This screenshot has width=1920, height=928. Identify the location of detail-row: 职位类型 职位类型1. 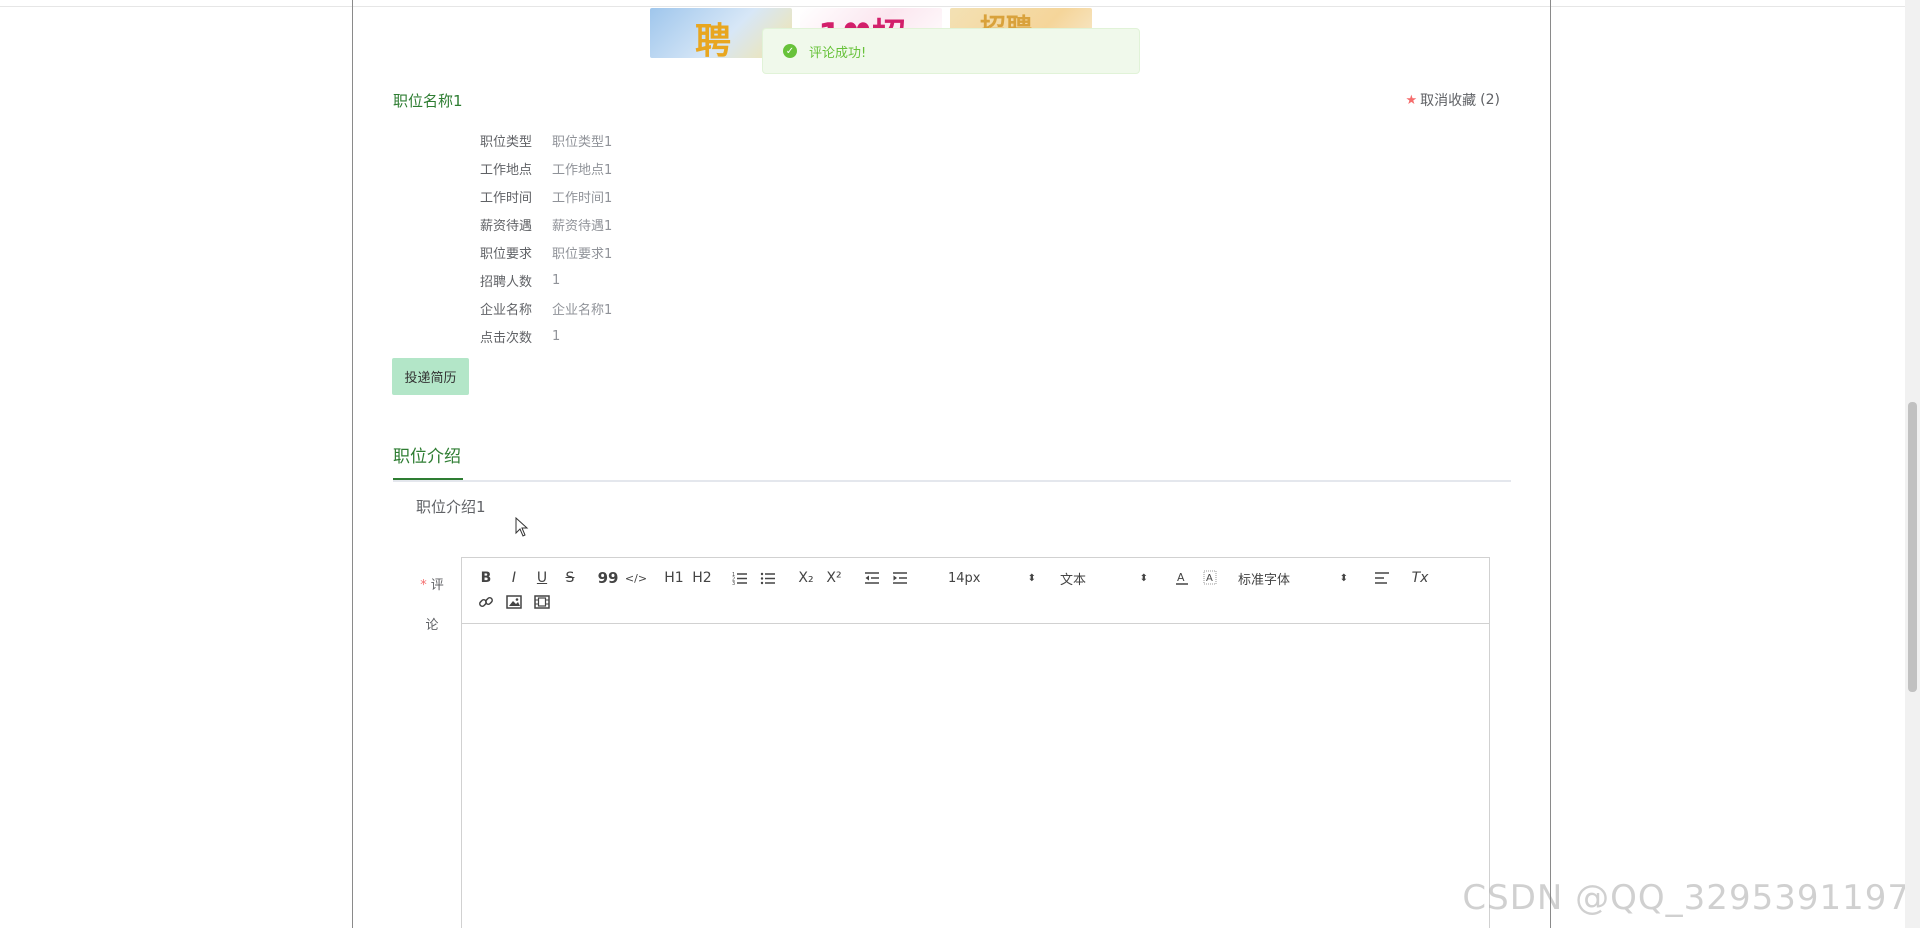
(541, 140).